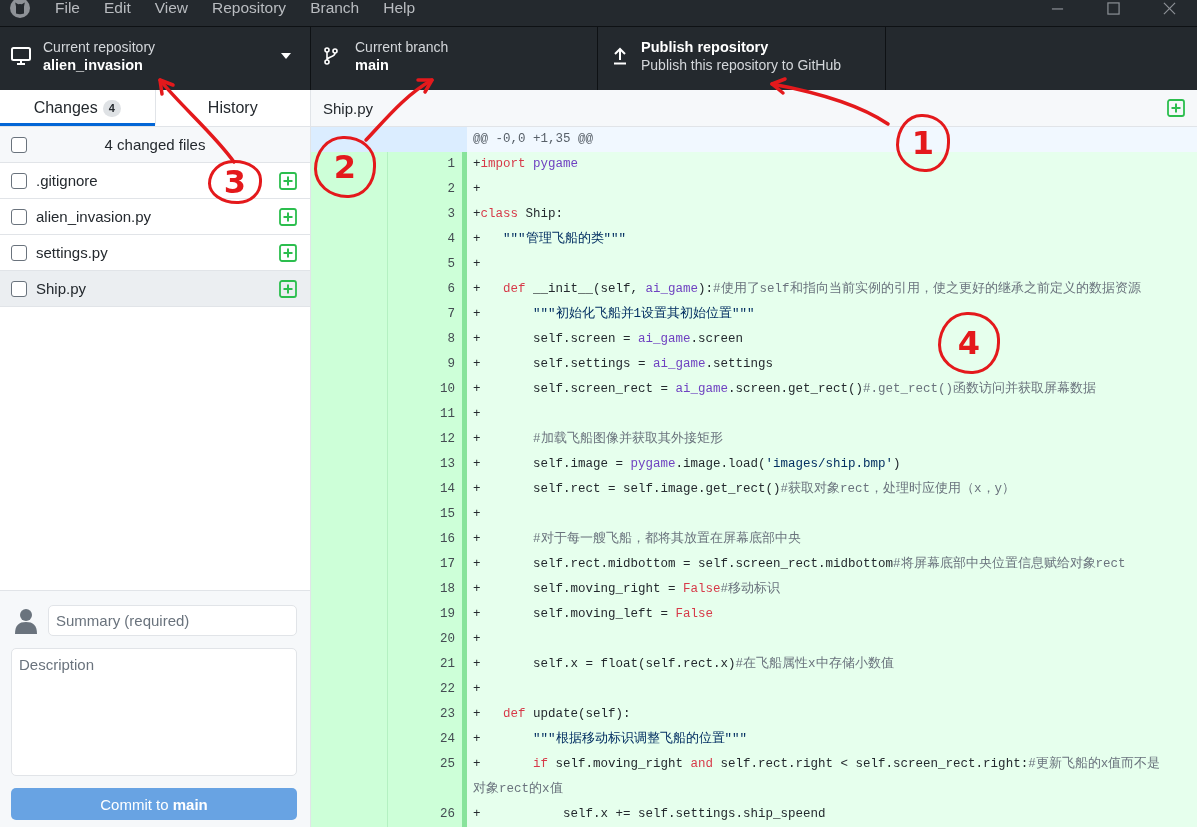 The height and width of the screenshot is (827, 1197). What do you see at coordinates (451, 289) in the screenshot?
I see `line-number: 6` at bounding box center [451, 289].